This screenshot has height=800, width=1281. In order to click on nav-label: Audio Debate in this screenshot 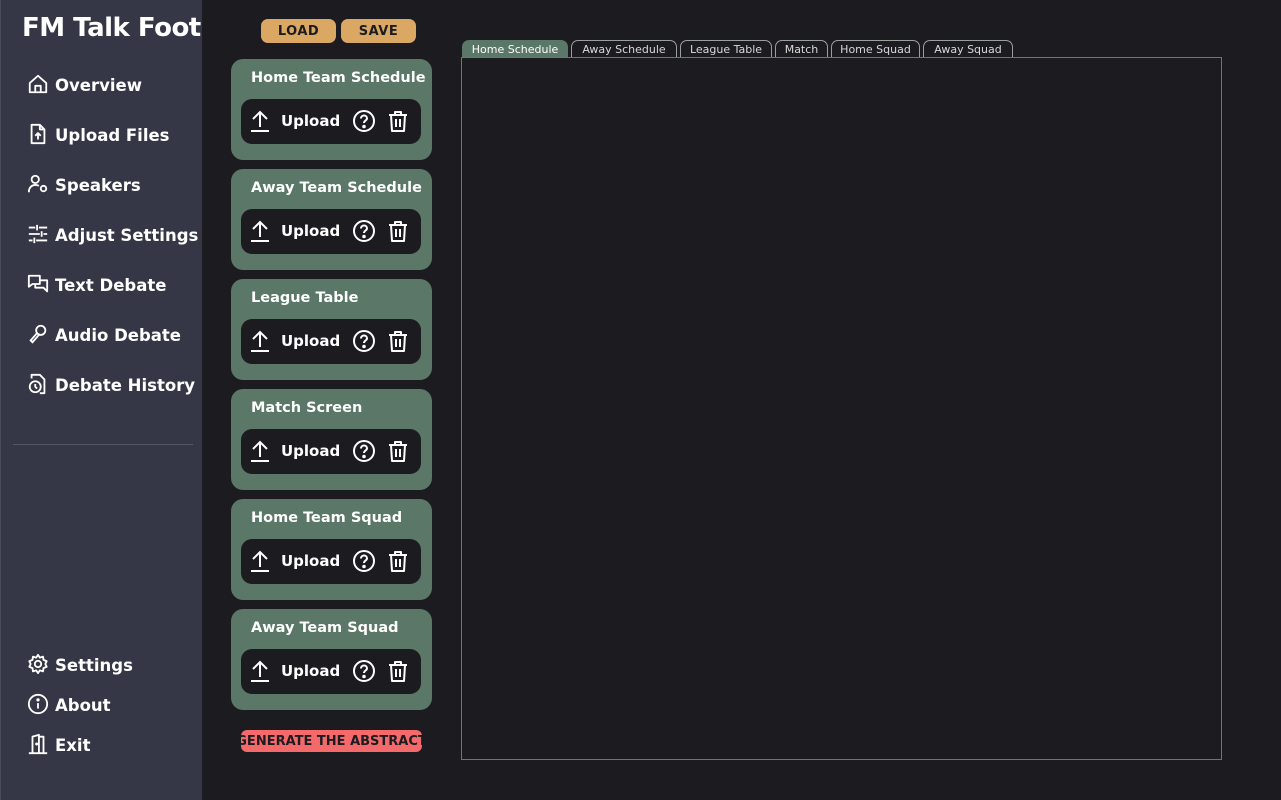, I will do `click(118, 335)`.